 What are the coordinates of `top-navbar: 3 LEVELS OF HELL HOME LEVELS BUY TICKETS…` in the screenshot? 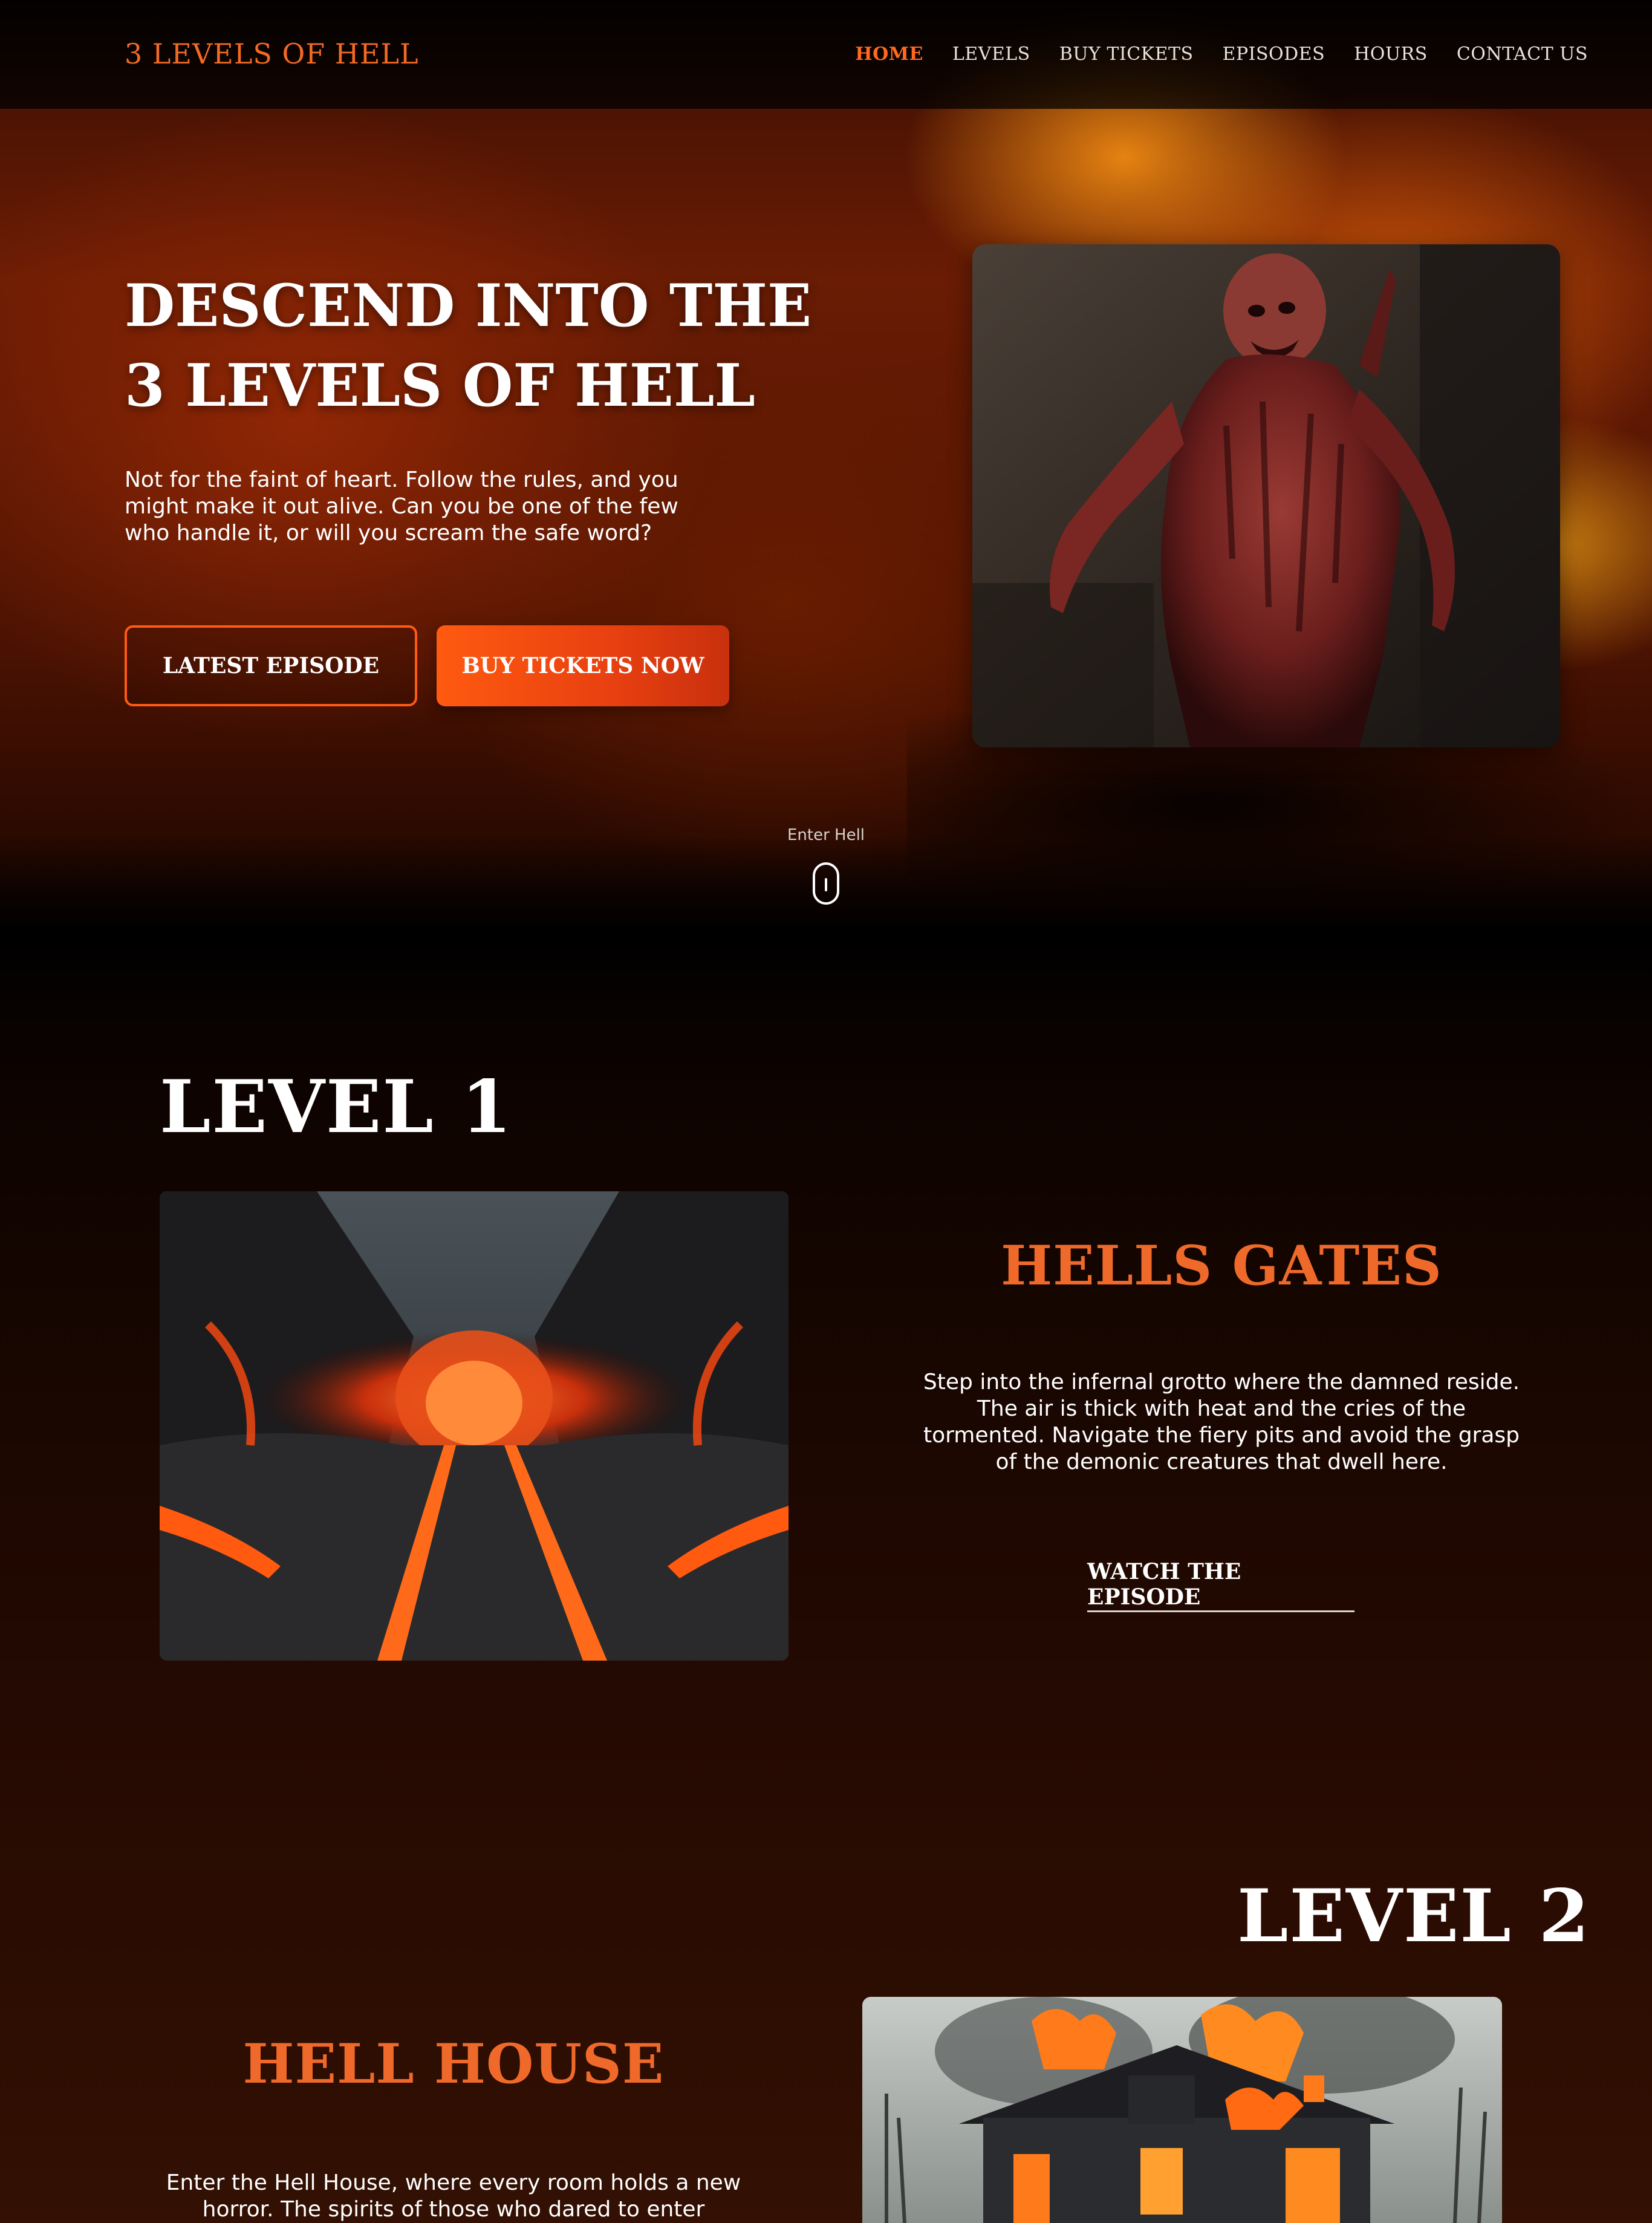 It's located at (826, 55).